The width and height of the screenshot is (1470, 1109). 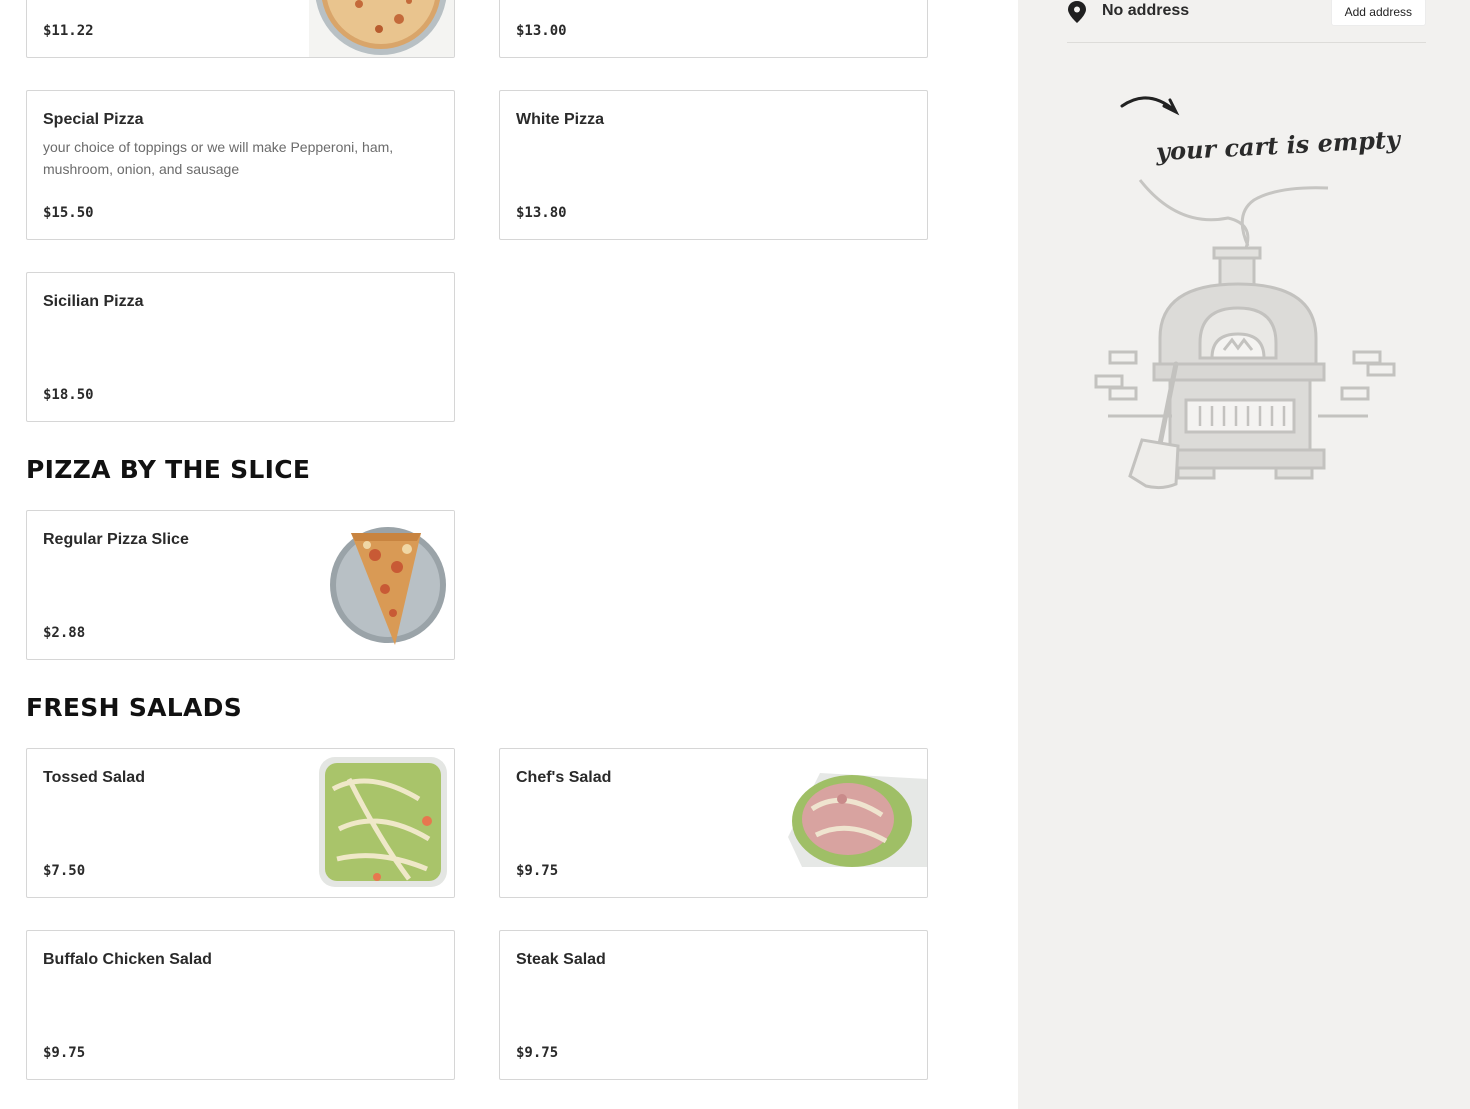 What do you see at coordinates (64, 633) in the screenshot?
I see `item-price: $2.88` at bounding box center [64, 633].